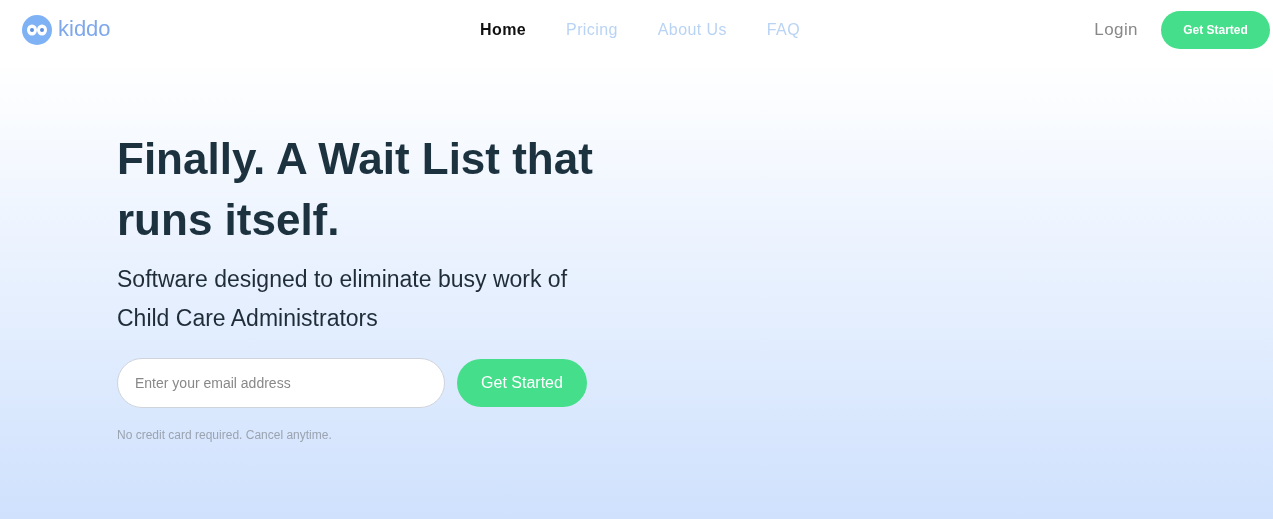  What do you see at coordinates (783, 30) in the screenshot?
I see `nav-link: FAQ` at bounding box center [783, 30].